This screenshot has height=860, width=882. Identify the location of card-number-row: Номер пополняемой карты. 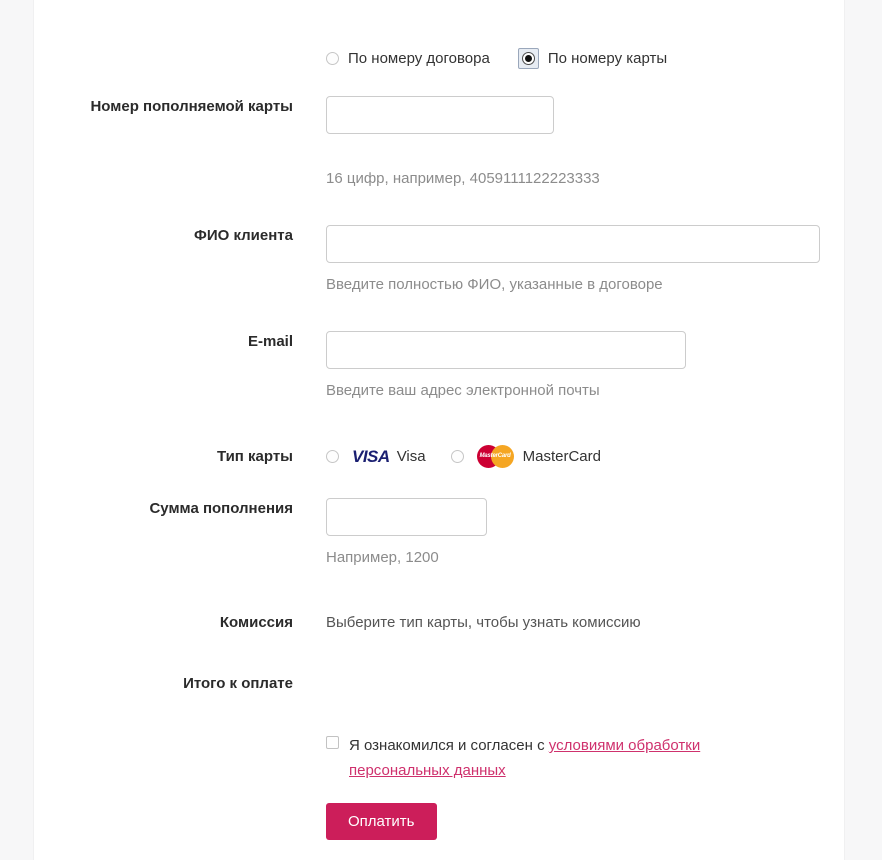
(440, 115).